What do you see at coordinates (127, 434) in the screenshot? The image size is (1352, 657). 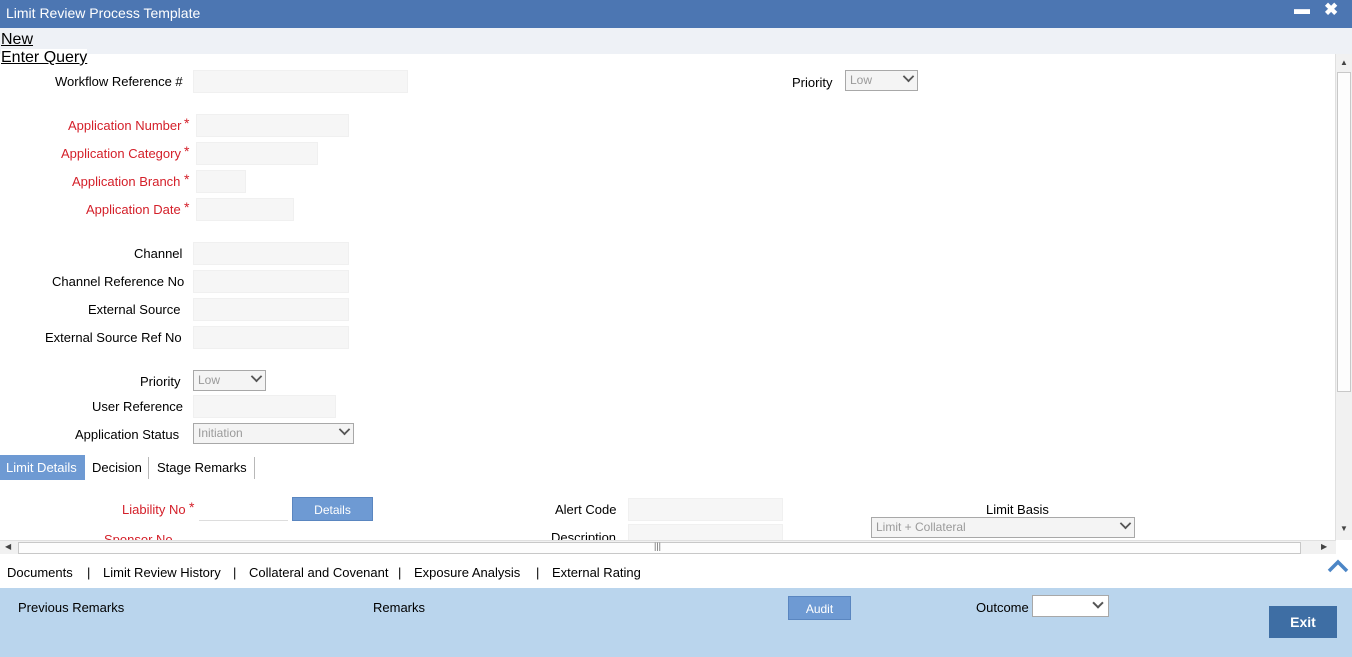 I see `application-status-label: Application Status` at bounding box center [127, 434].